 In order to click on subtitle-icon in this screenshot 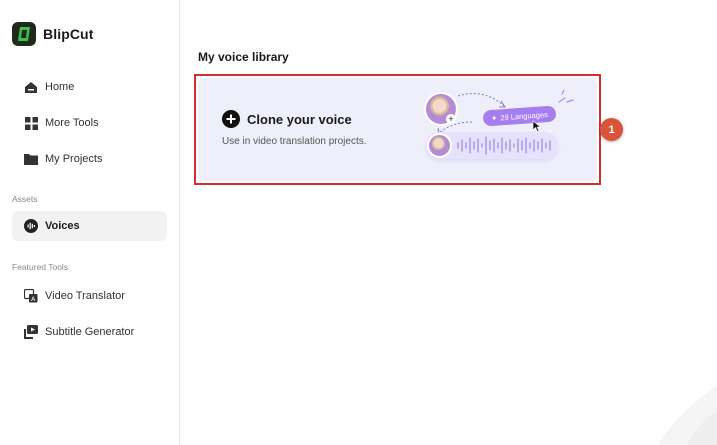, I will do `click(31, 332)`.